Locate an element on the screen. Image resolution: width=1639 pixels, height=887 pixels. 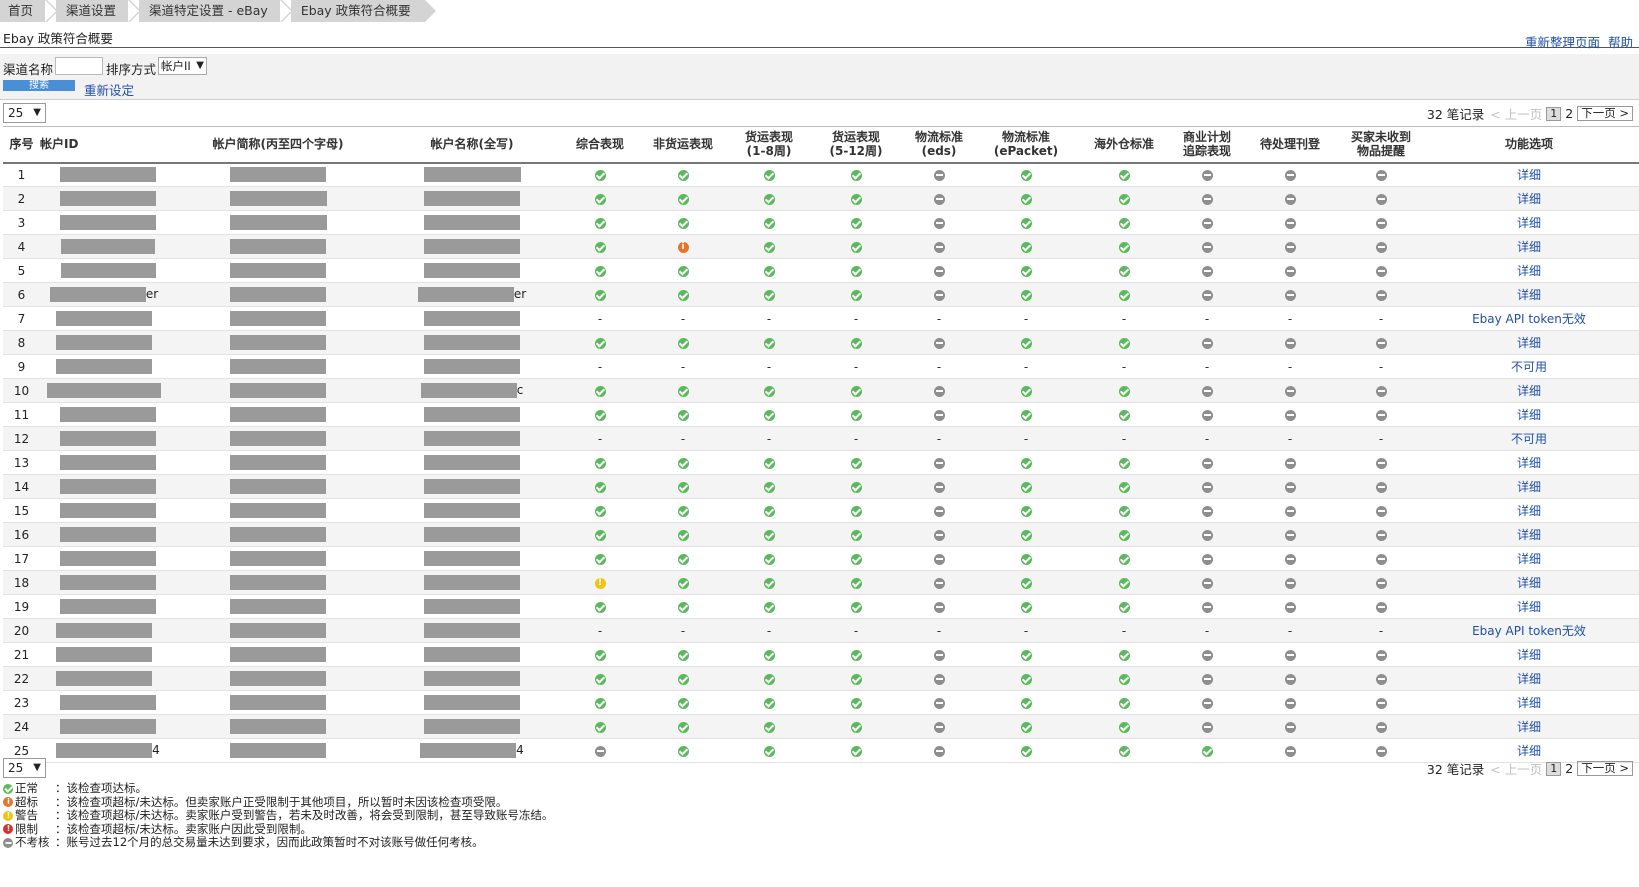
row-number: 20 is located at coordinates (21, 630).